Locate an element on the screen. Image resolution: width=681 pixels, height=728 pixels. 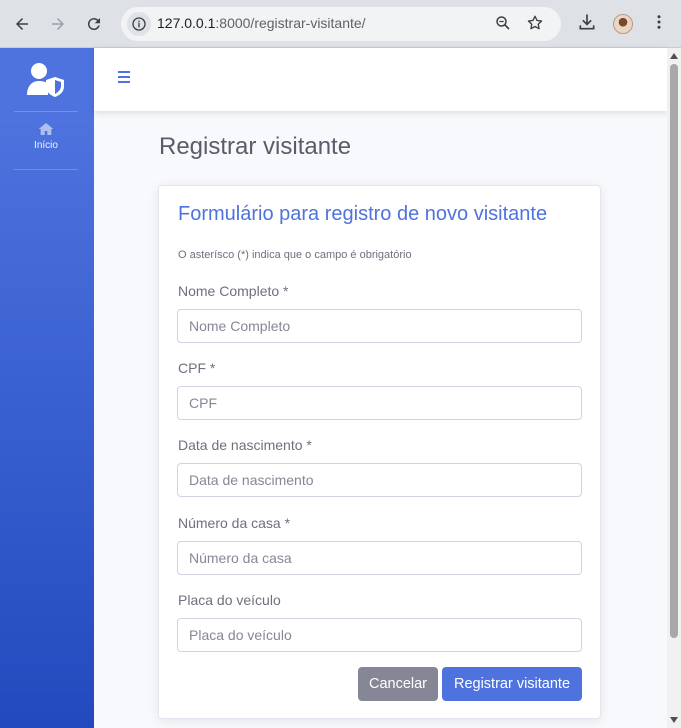
topbar is located at coordinates (380, 79).